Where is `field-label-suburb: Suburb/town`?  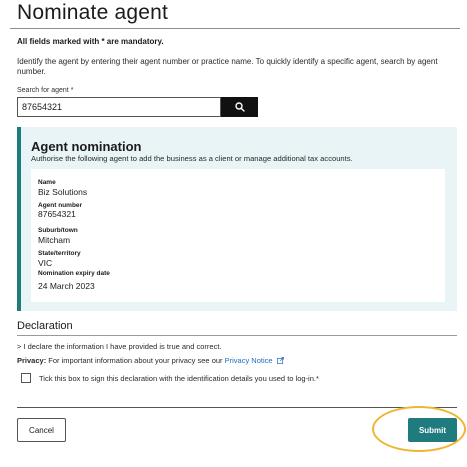
field-label-suburb: Suburb/town is located at coordinates (58, 230).